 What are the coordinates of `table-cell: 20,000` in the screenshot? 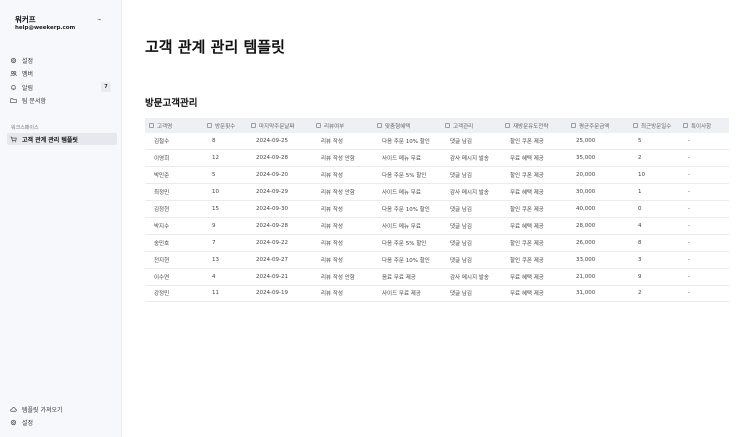 It's located at (598, 175).